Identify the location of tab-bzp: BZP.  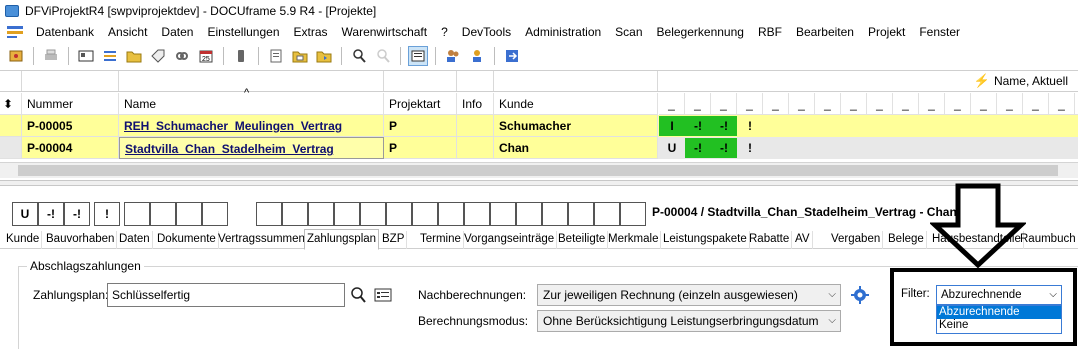
(394, 240).